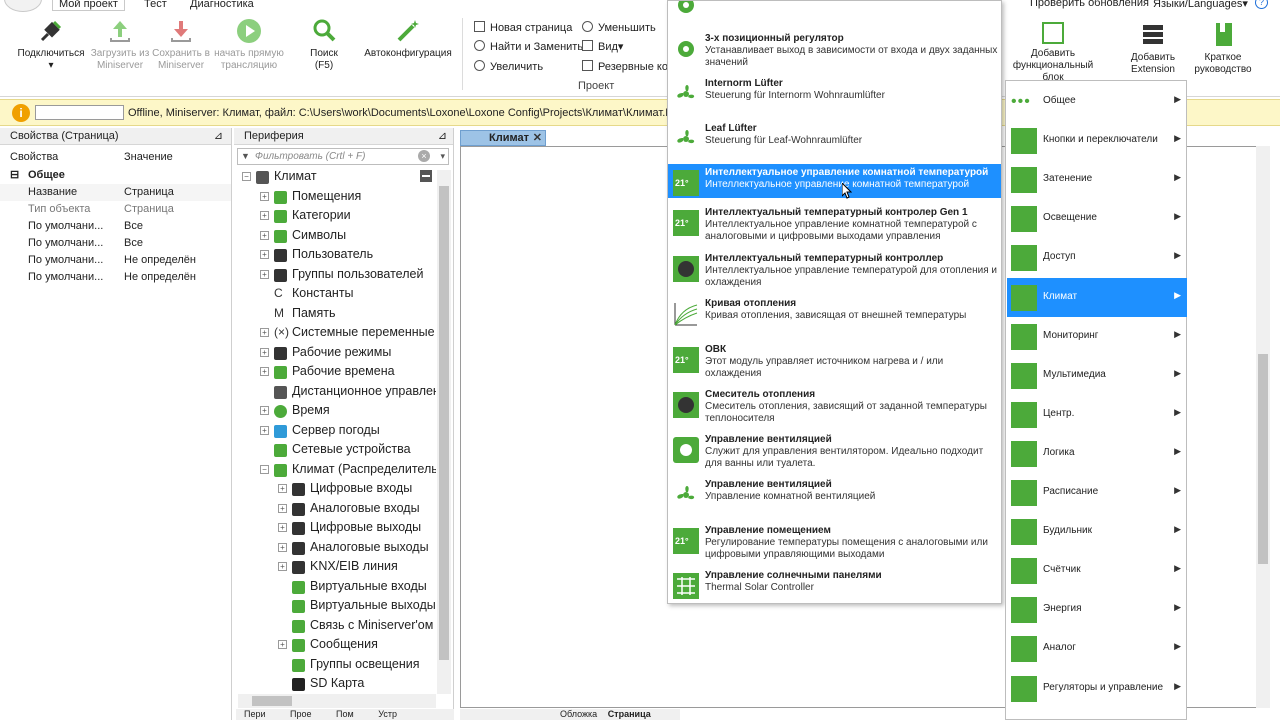 The height and width of the screenshot is (720, 1280). I want to click on tree-item: Группы освещения, so click(337, 665).